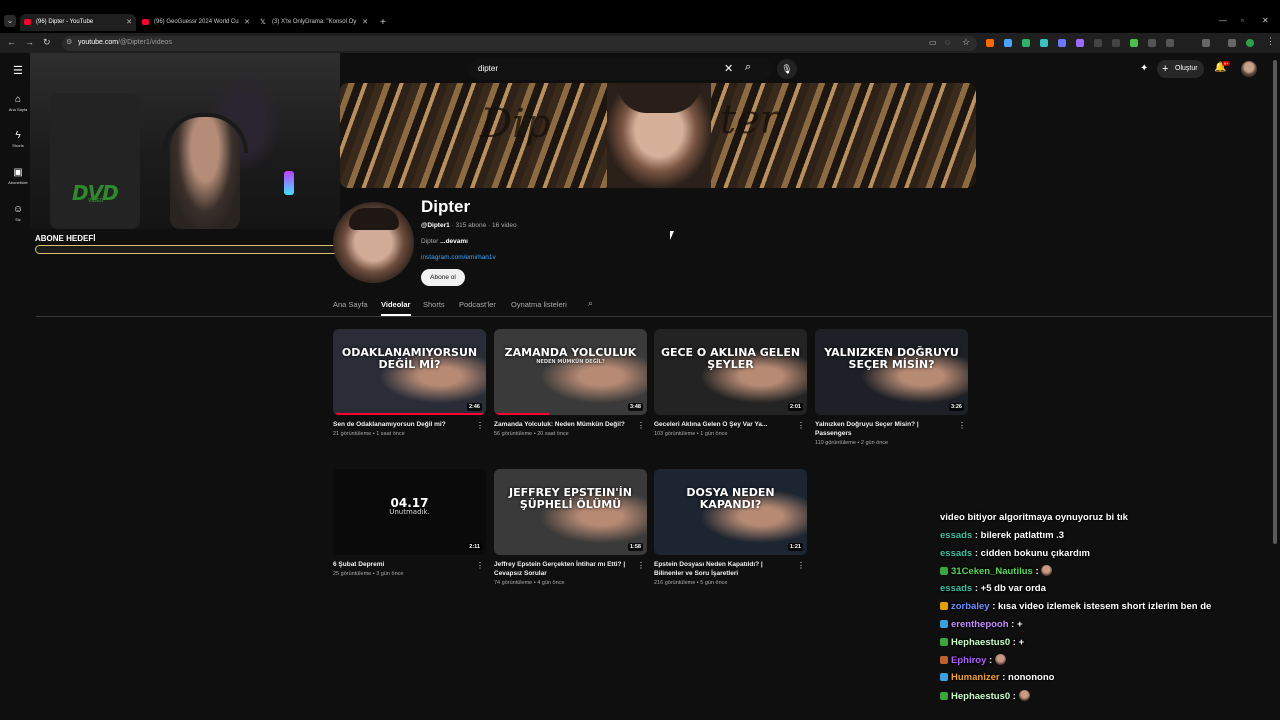 The width and height of the screenshot is (1280, 720). What do you see at coordinates (477, 304) in the screenshot?
I see `tab-podcasts: Podcast'ler` at bounding box center [477, 304].